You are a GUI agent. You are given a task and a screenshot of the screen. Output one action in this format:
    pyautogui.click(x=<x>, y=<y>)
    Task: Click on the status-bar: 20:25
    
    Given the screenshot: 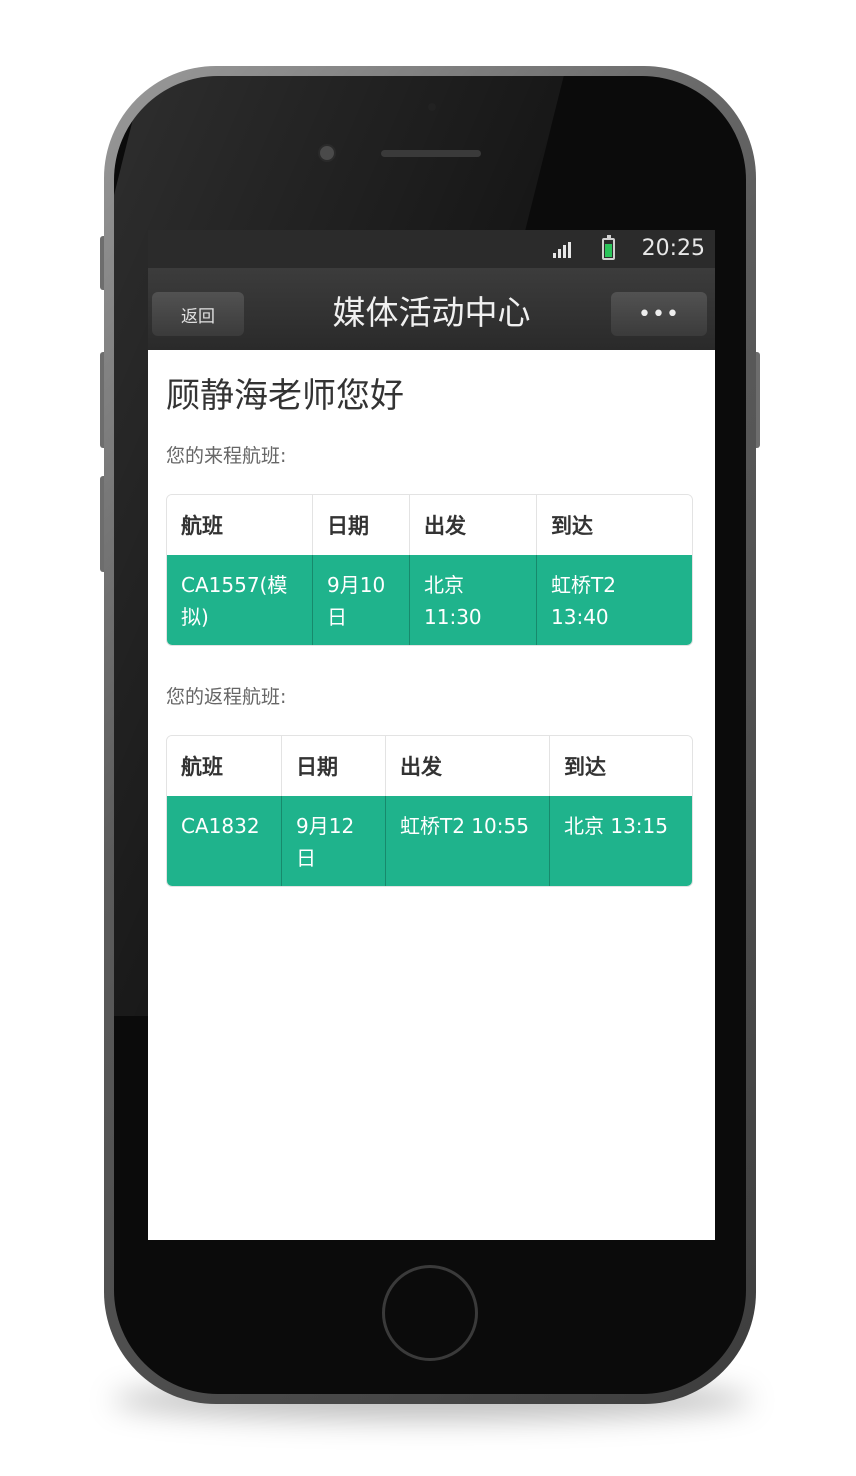 What is the action you would take?
    pyautogui.click(x=431, y=249)
    